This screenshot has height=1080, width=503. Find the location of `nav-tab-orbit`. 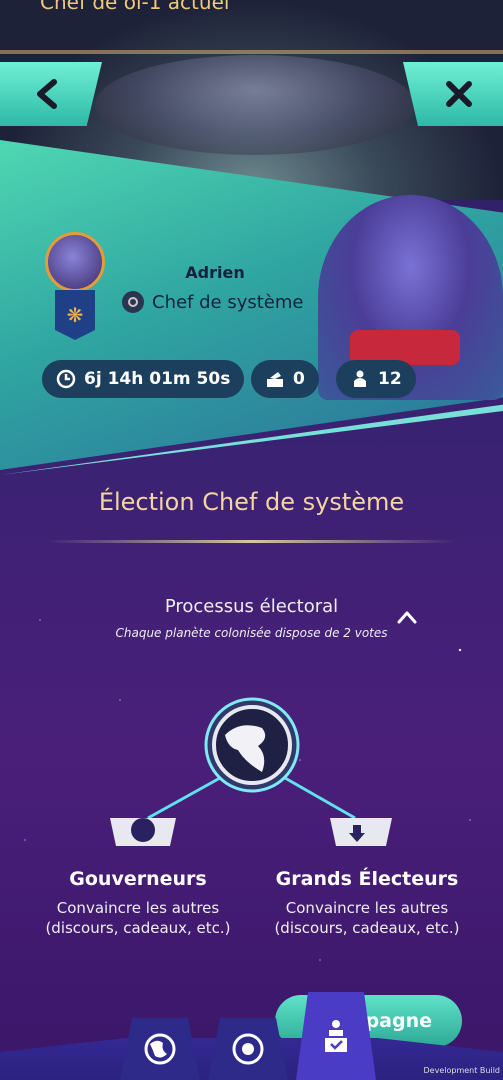

nav-tab-orbit is located at coordinates (248, 1049).